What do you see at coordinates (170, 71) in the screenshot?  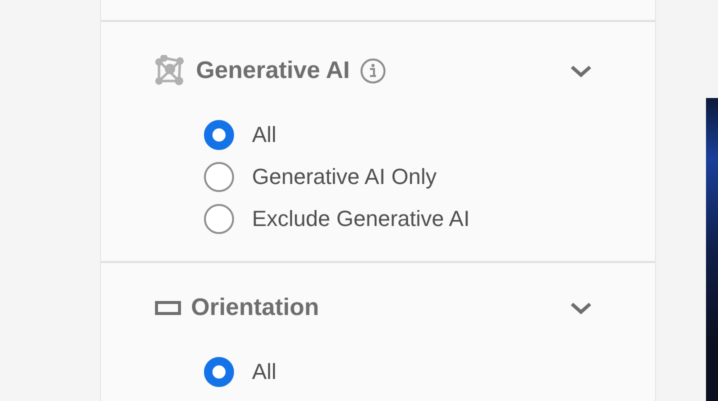 I see `network-icon` at bounding box center [170, 71].